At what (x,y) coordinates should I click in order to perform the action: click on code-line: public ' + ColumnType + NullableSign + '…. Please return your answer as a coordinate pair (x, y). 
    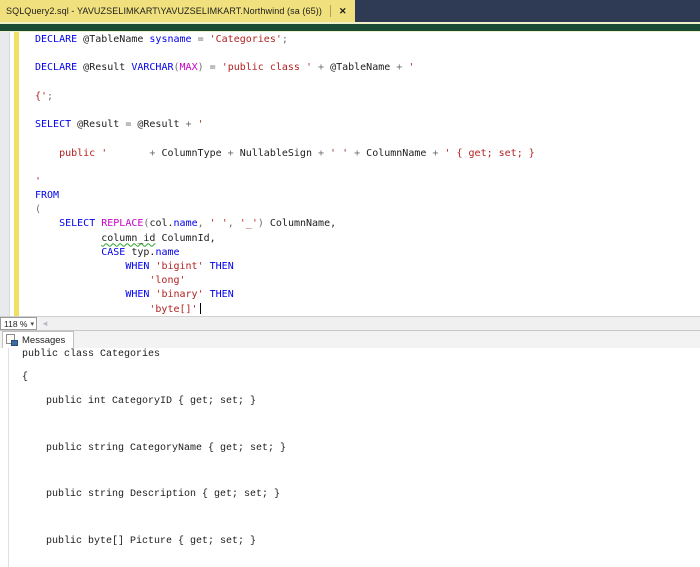
    Looking at the image, I should click on (367, 154).